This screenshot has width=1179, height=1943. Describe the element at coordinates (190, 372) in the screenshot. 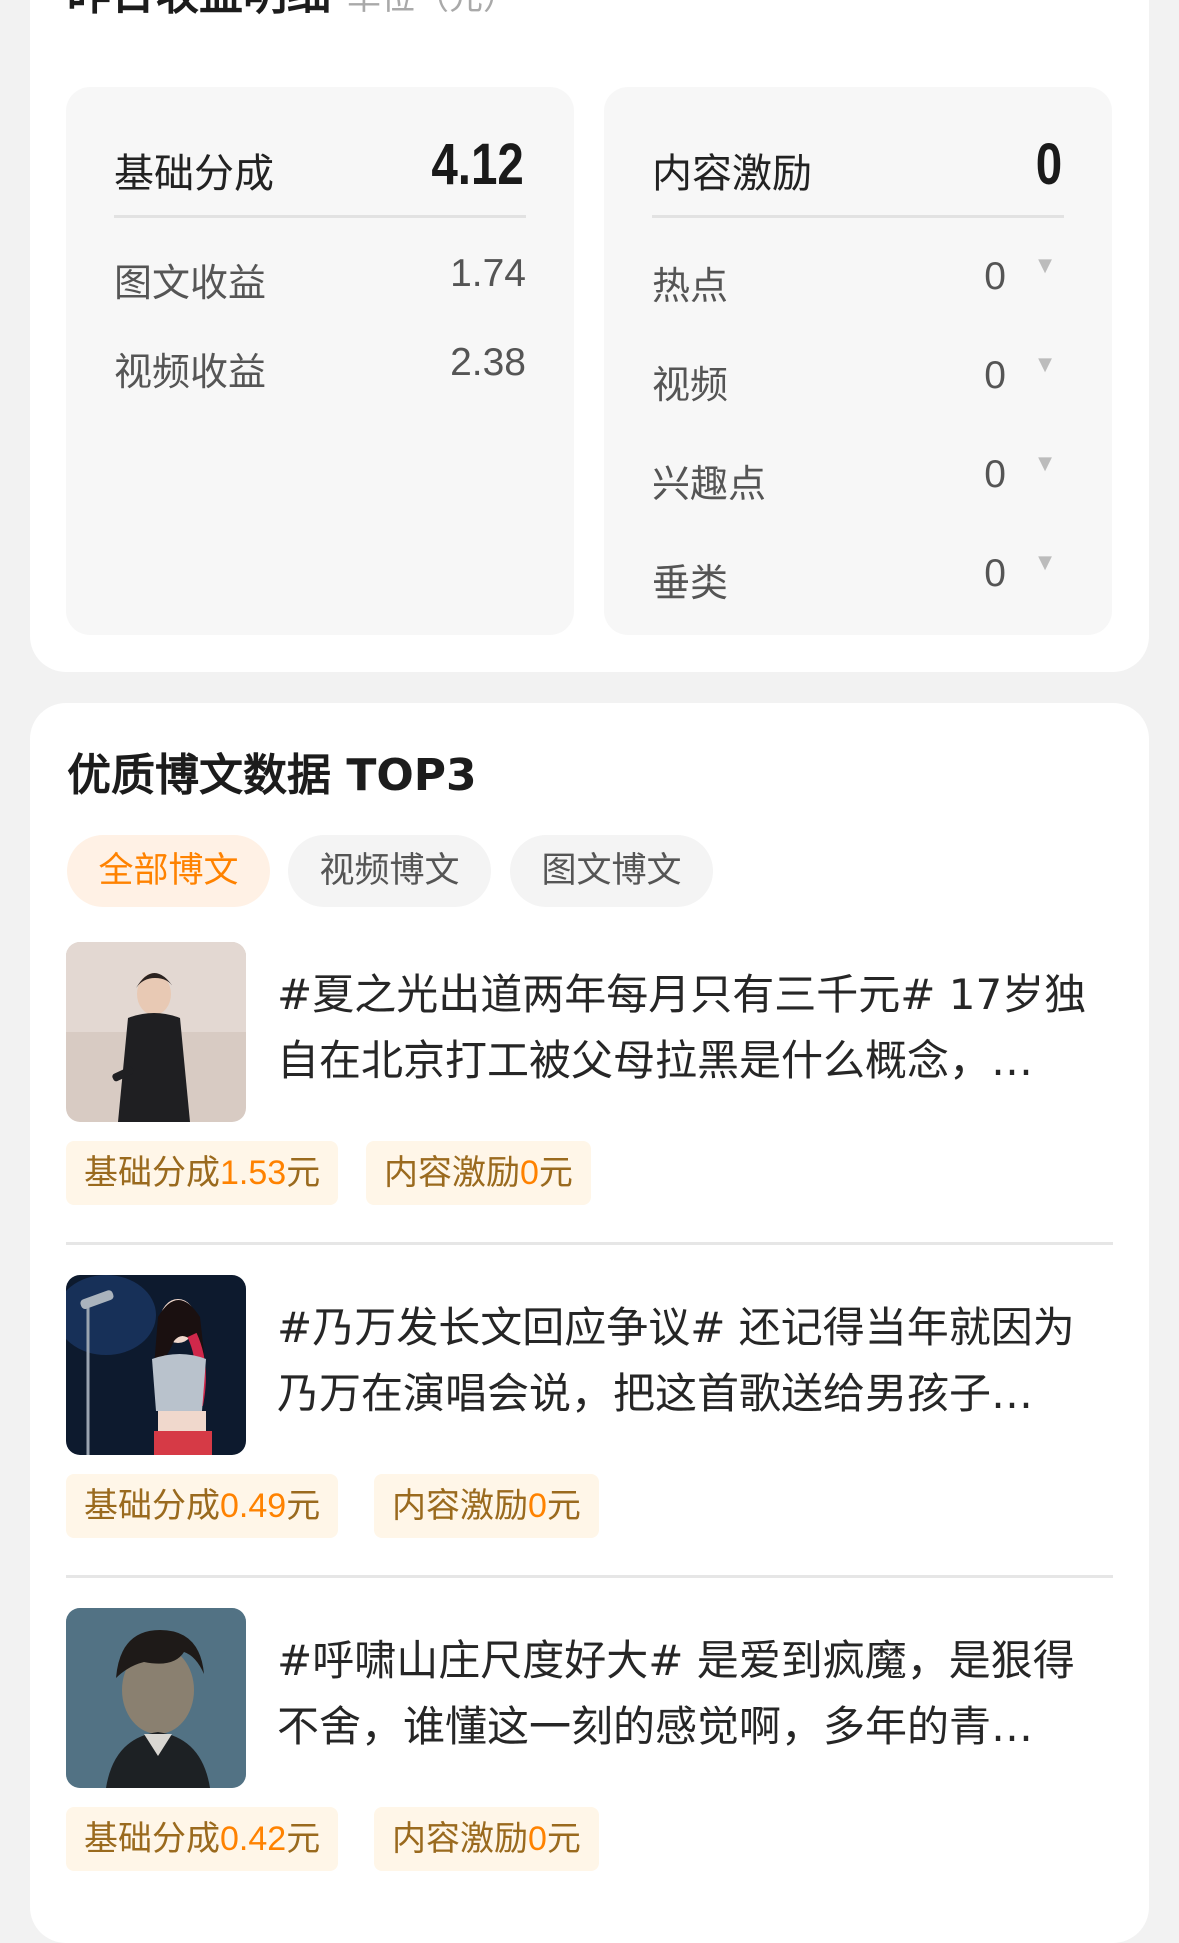

I see `row-label: 视频收益` at that location.